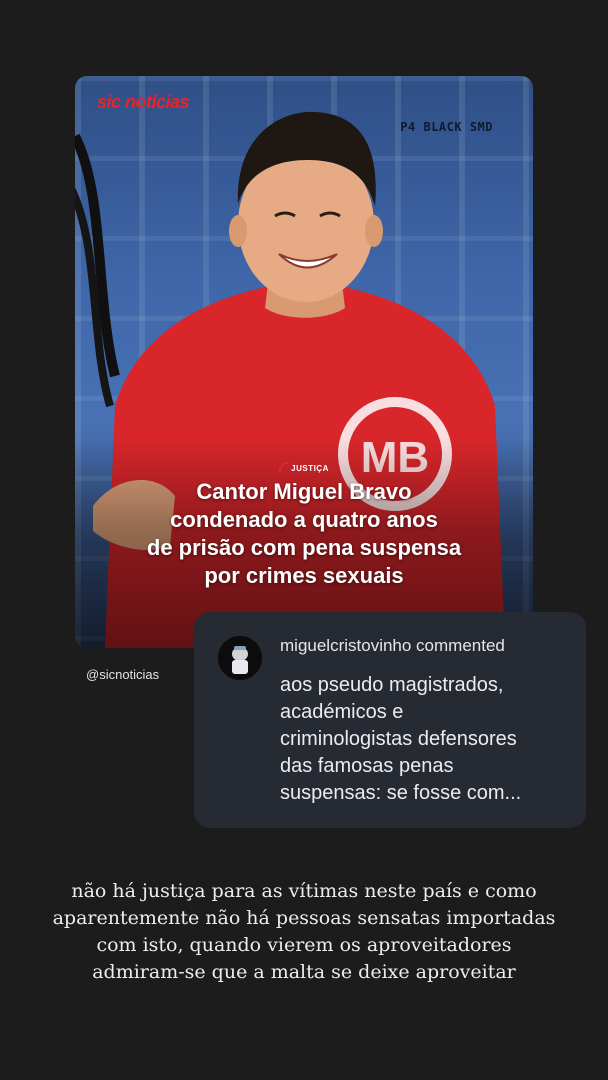  I want to click on headline-line: condenado a quatro anos, so click(304, 519).